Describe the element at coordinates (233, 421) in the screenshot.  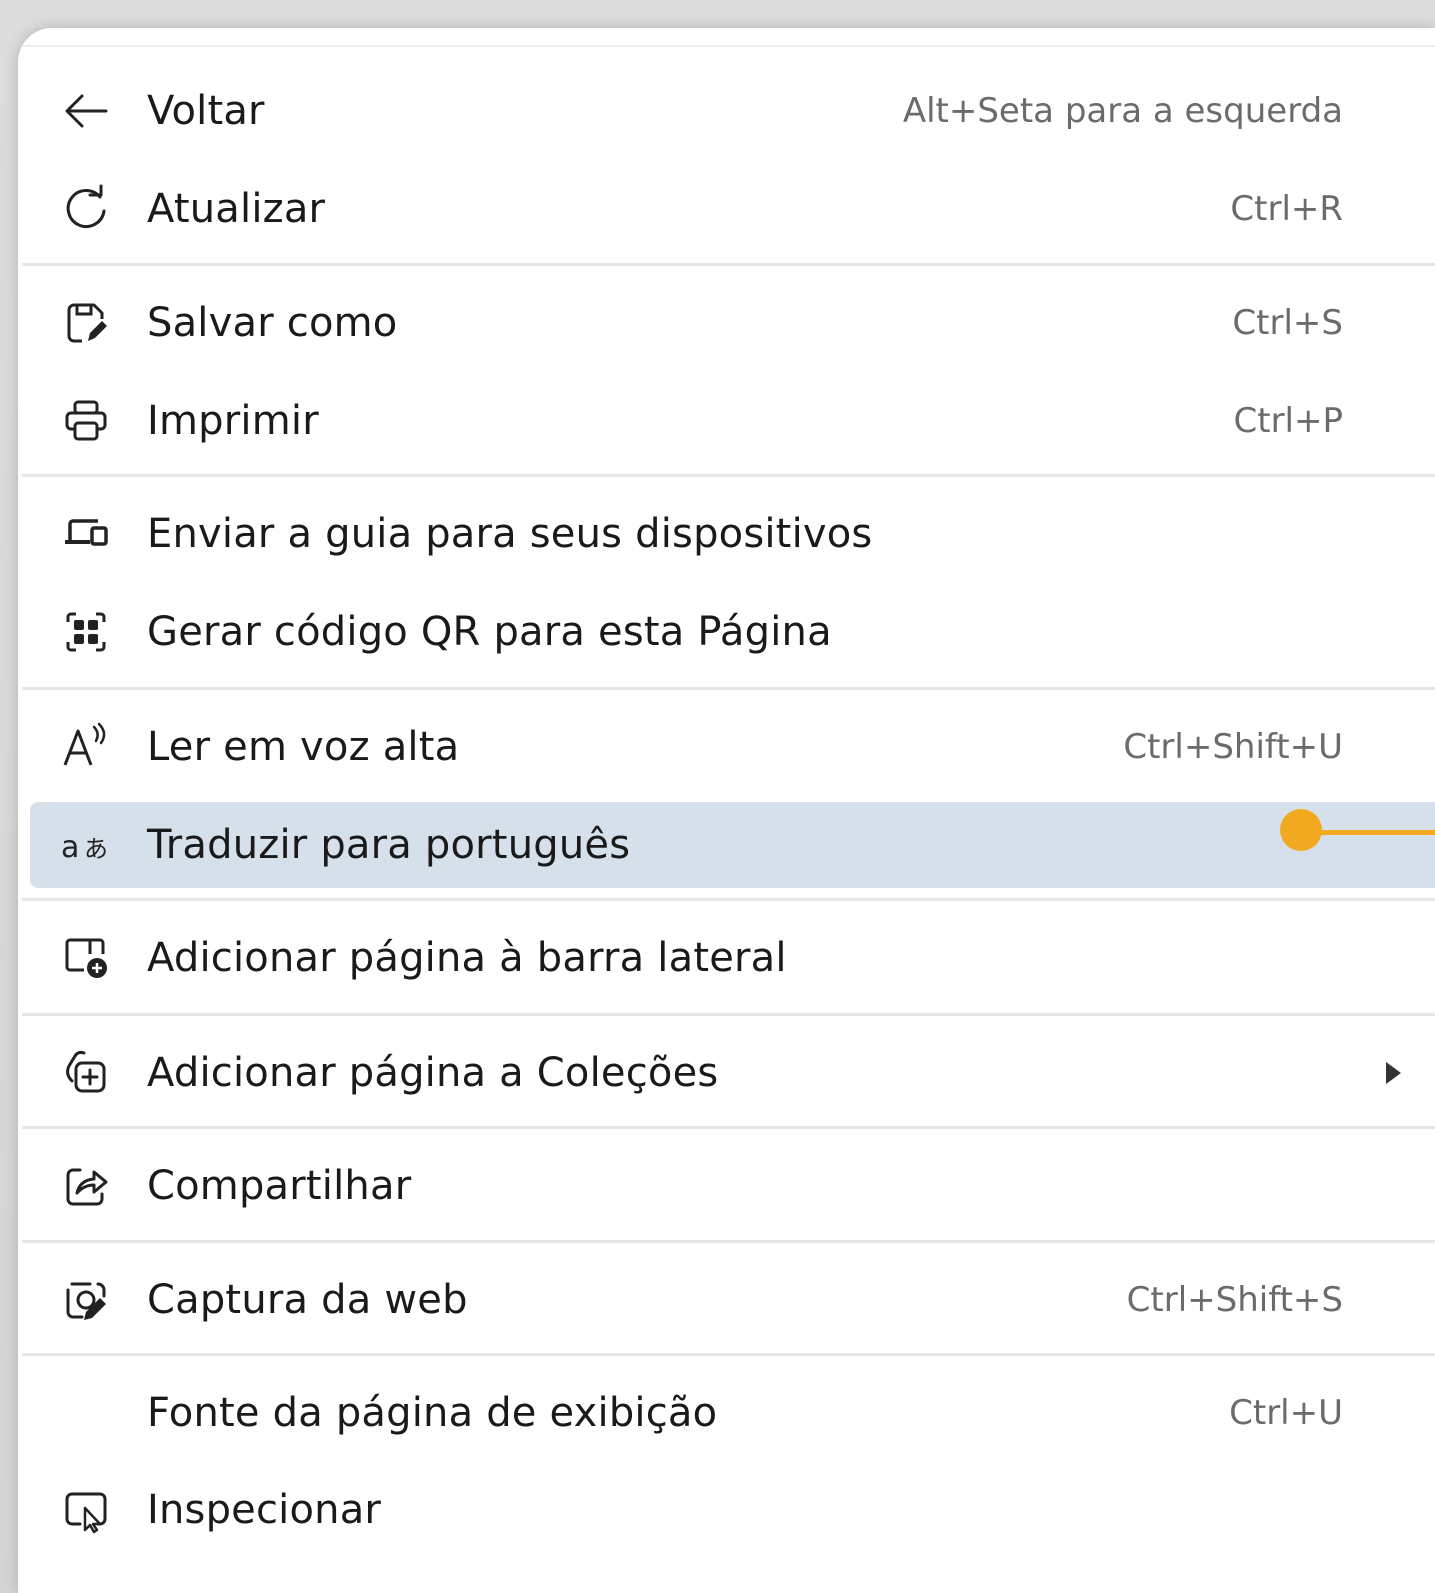
I see `menu-item-label: Imprimir` at that location.